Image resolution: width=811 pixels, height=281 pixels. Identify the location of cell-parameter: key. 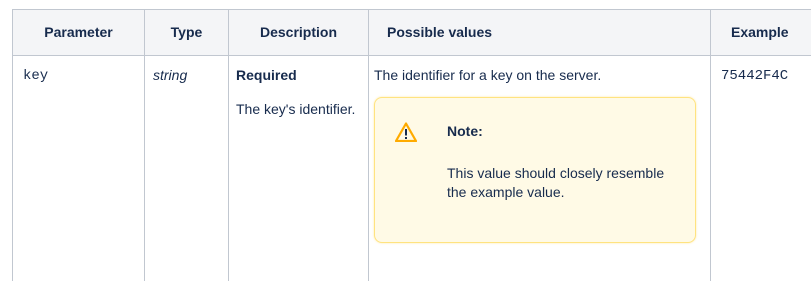
(78, 168).